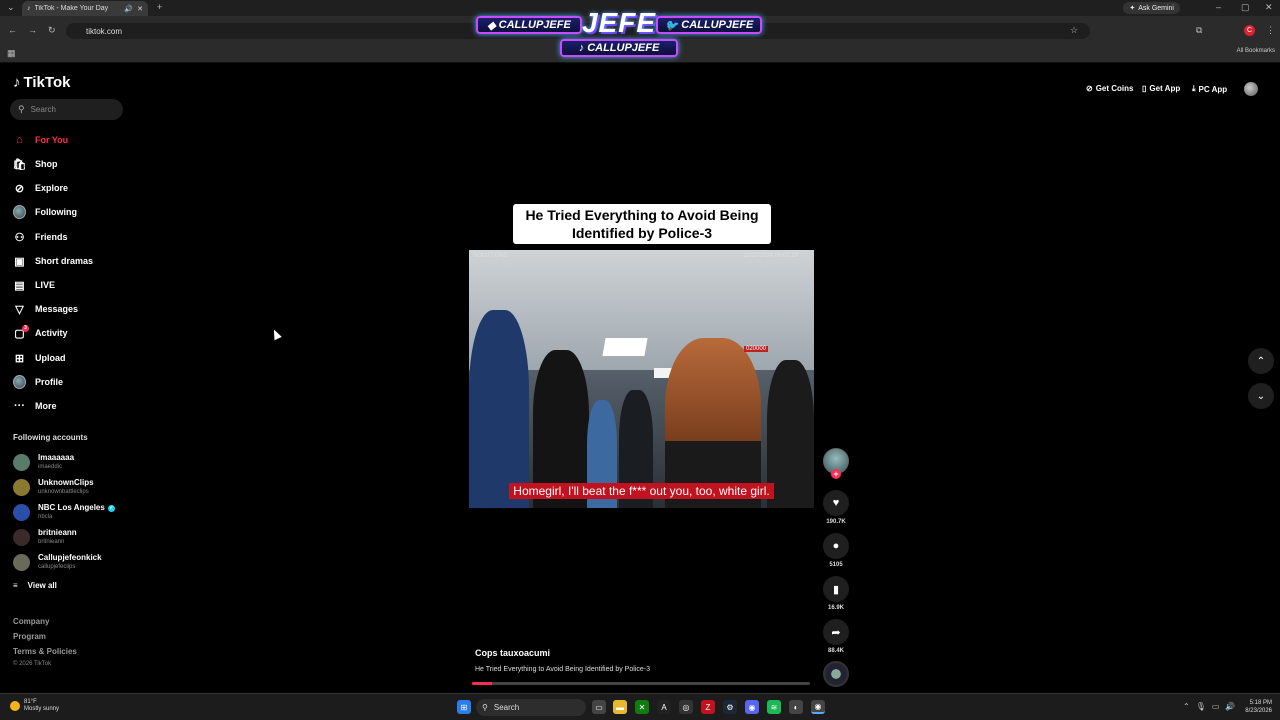 The width and height of the screenshot is (1280, 720). What do you see at coordinates (774, 707) in the screenshot?
I see `spotify-icon: ≋` at bounding box center [774, 707].